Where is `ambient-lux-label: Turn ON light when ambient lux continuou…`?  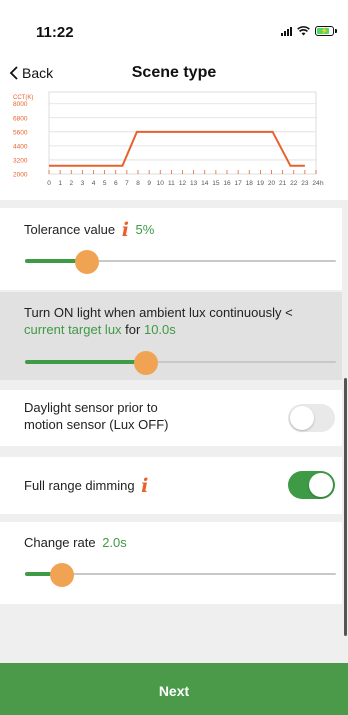 ambient-lux-label: Turn ON light when ambient lux continuou… is located at coordinates (158, 312).